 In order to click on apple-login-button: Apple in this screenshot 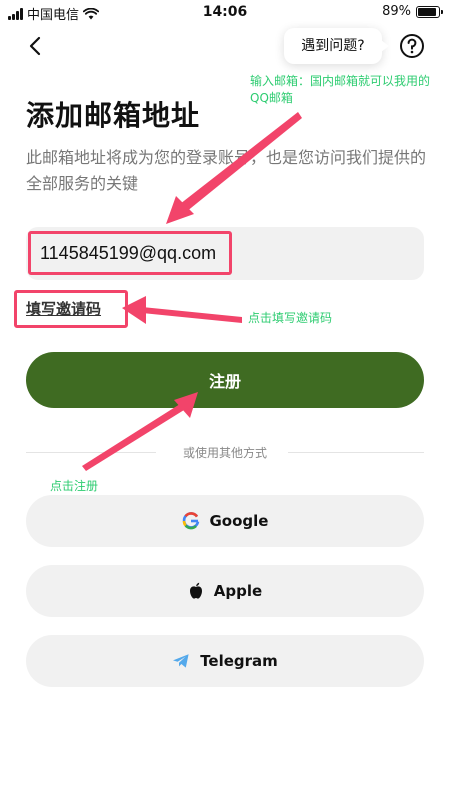, I will do `click(225, 591)`.